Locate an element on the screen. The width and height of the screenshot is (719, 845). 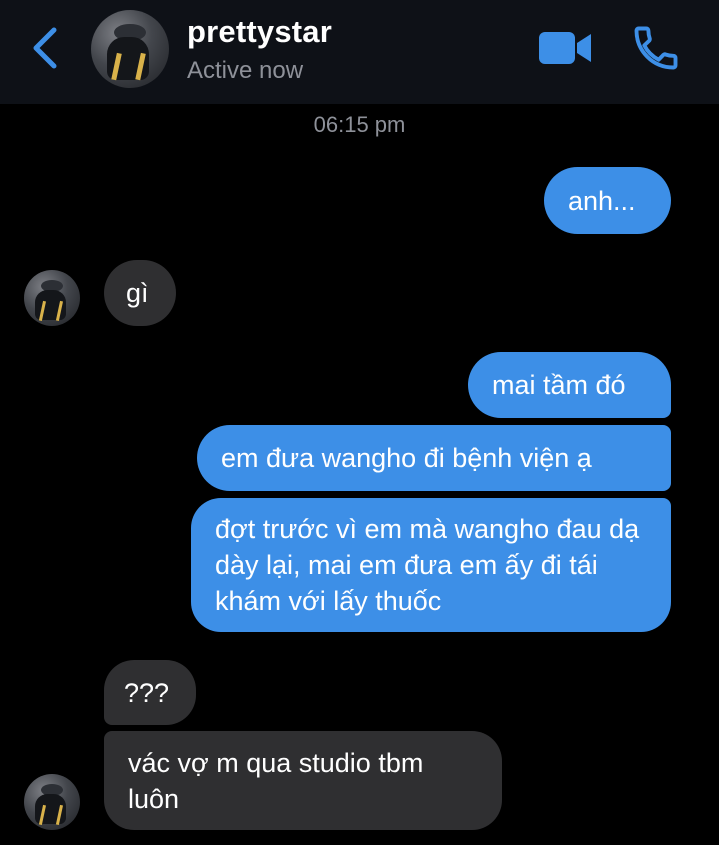
chevron-left-icon is located at coordinates (45, 48).